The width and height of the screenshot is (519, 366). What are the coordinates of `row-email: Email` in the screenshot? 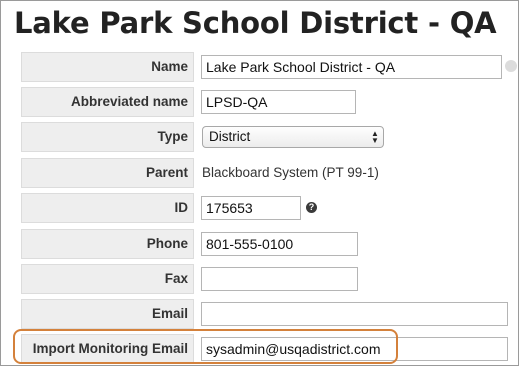 It's located at (259, 314).